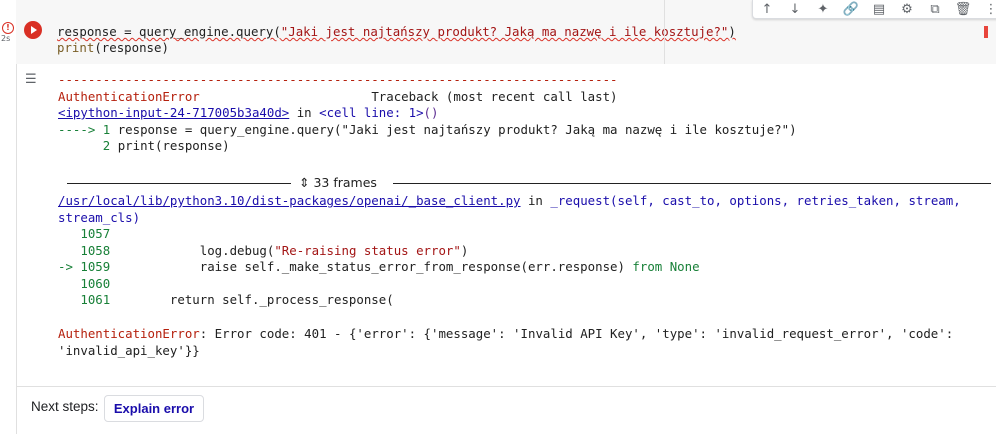 Image resolution: width=996 pixels, height=434 pixels. I want to click on trace-line-2: print(response), so click(173, 145).